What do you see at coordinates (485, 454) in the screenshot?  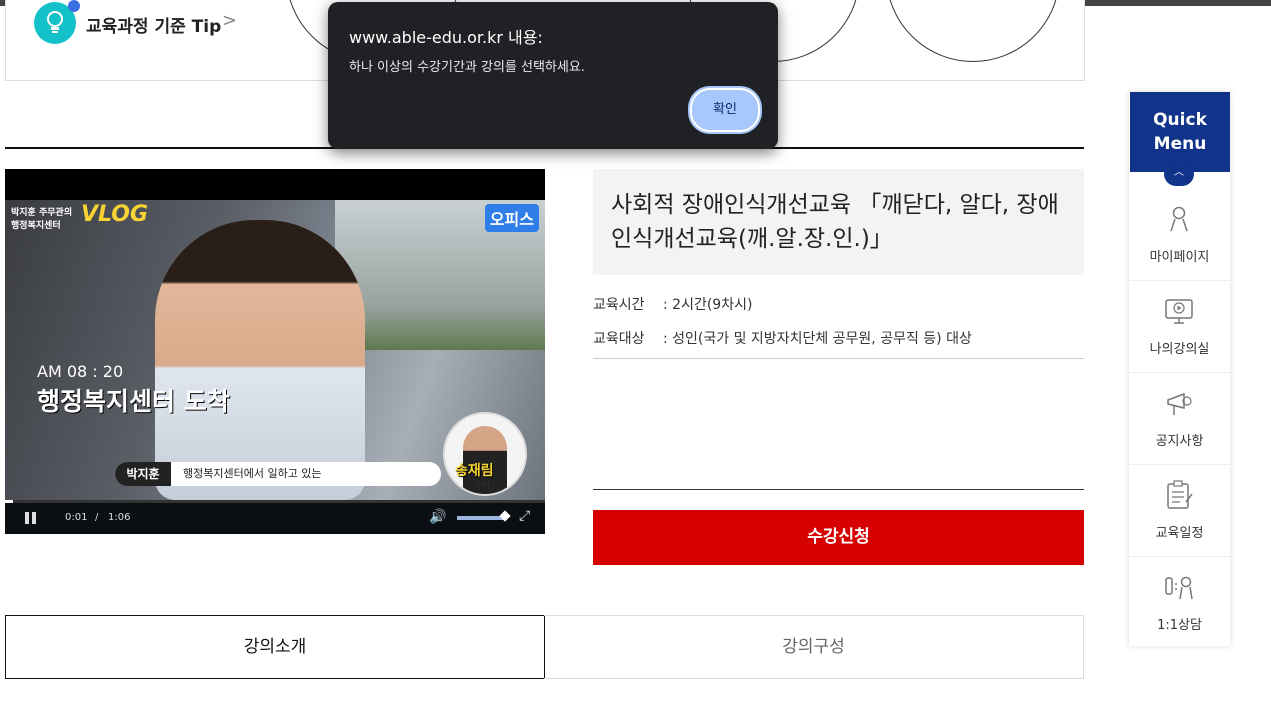 I see `sign-language-inset: 송재림 수어` at bounding box center [485, 454].